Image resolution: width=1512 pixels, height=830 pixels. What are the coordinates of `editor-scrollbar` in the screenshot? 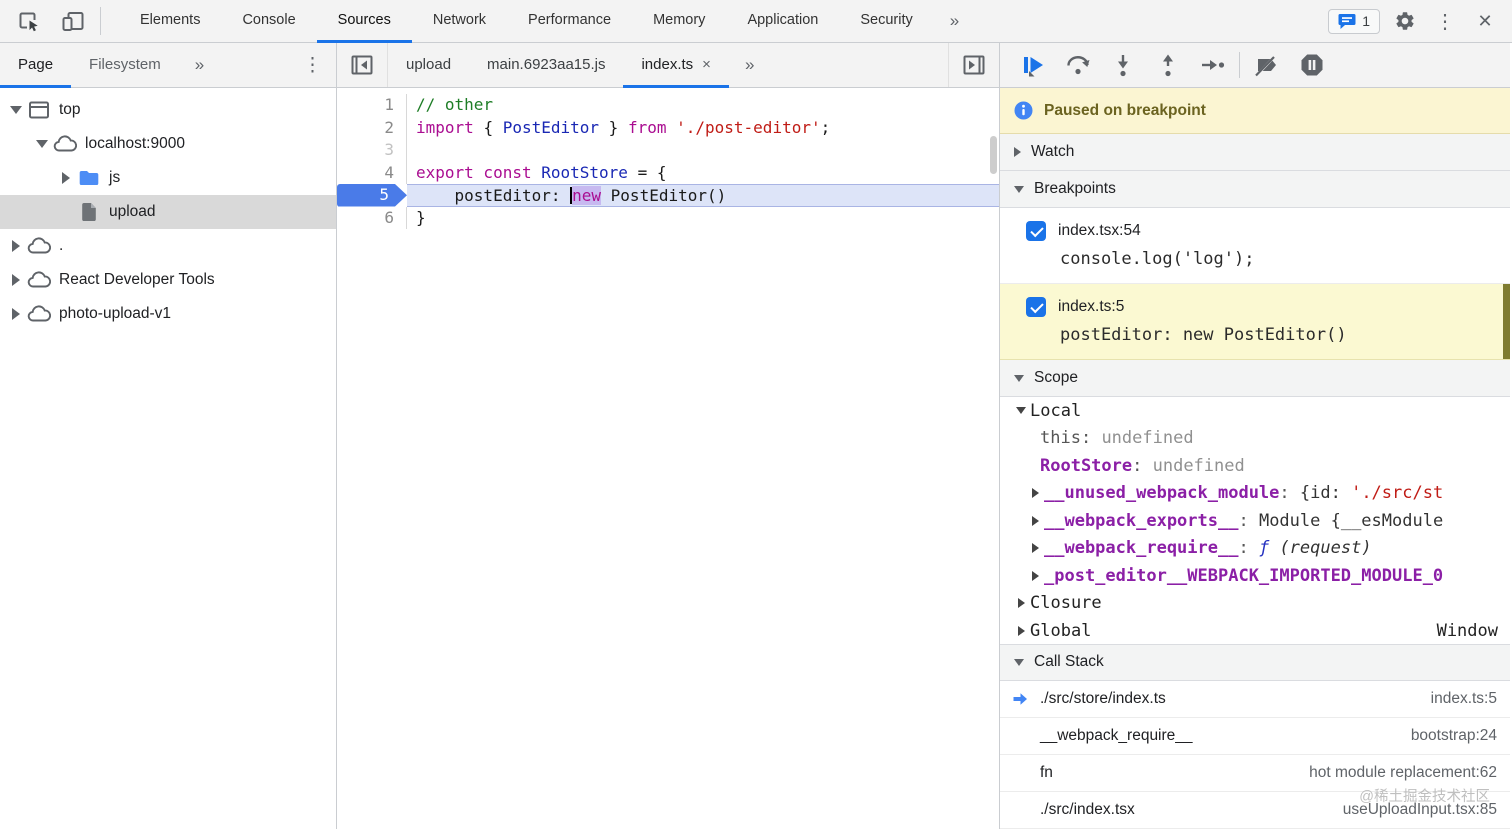 It's located at (993, 155).